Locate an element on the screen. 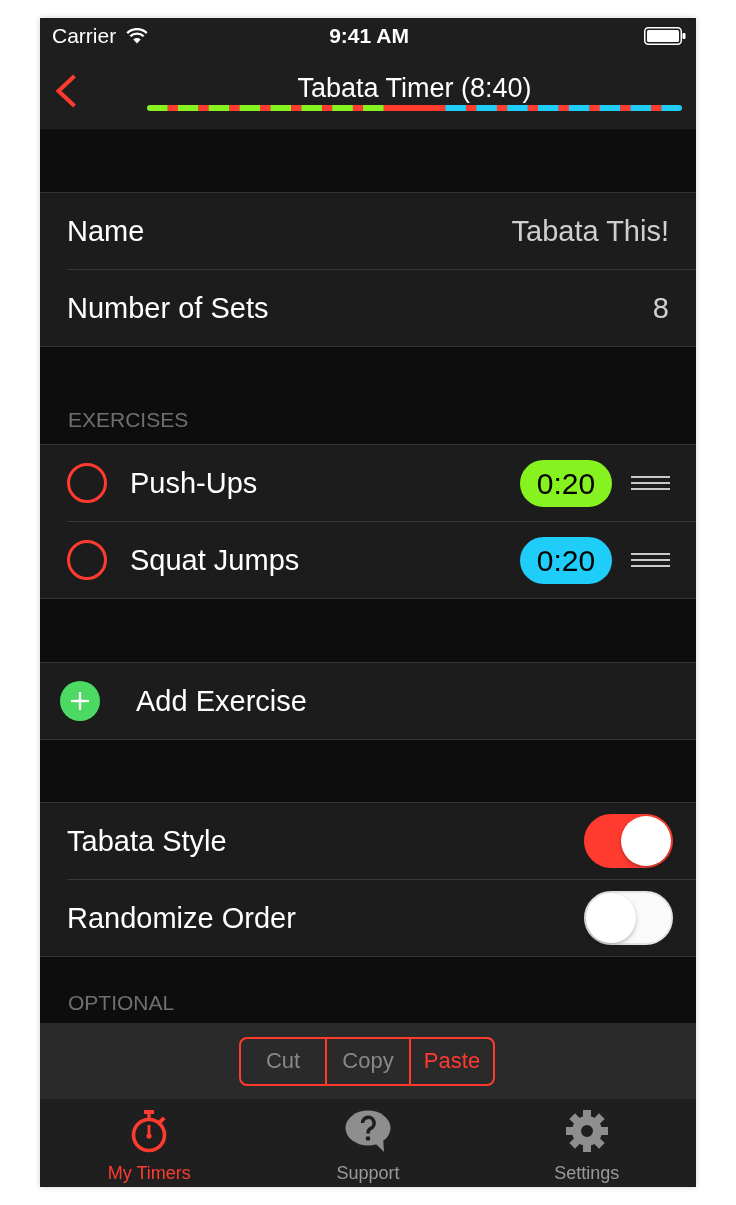 The width and height of the screenshot is (736, 1205). section-header: EXERCISES is located at coordinates (128, 420).